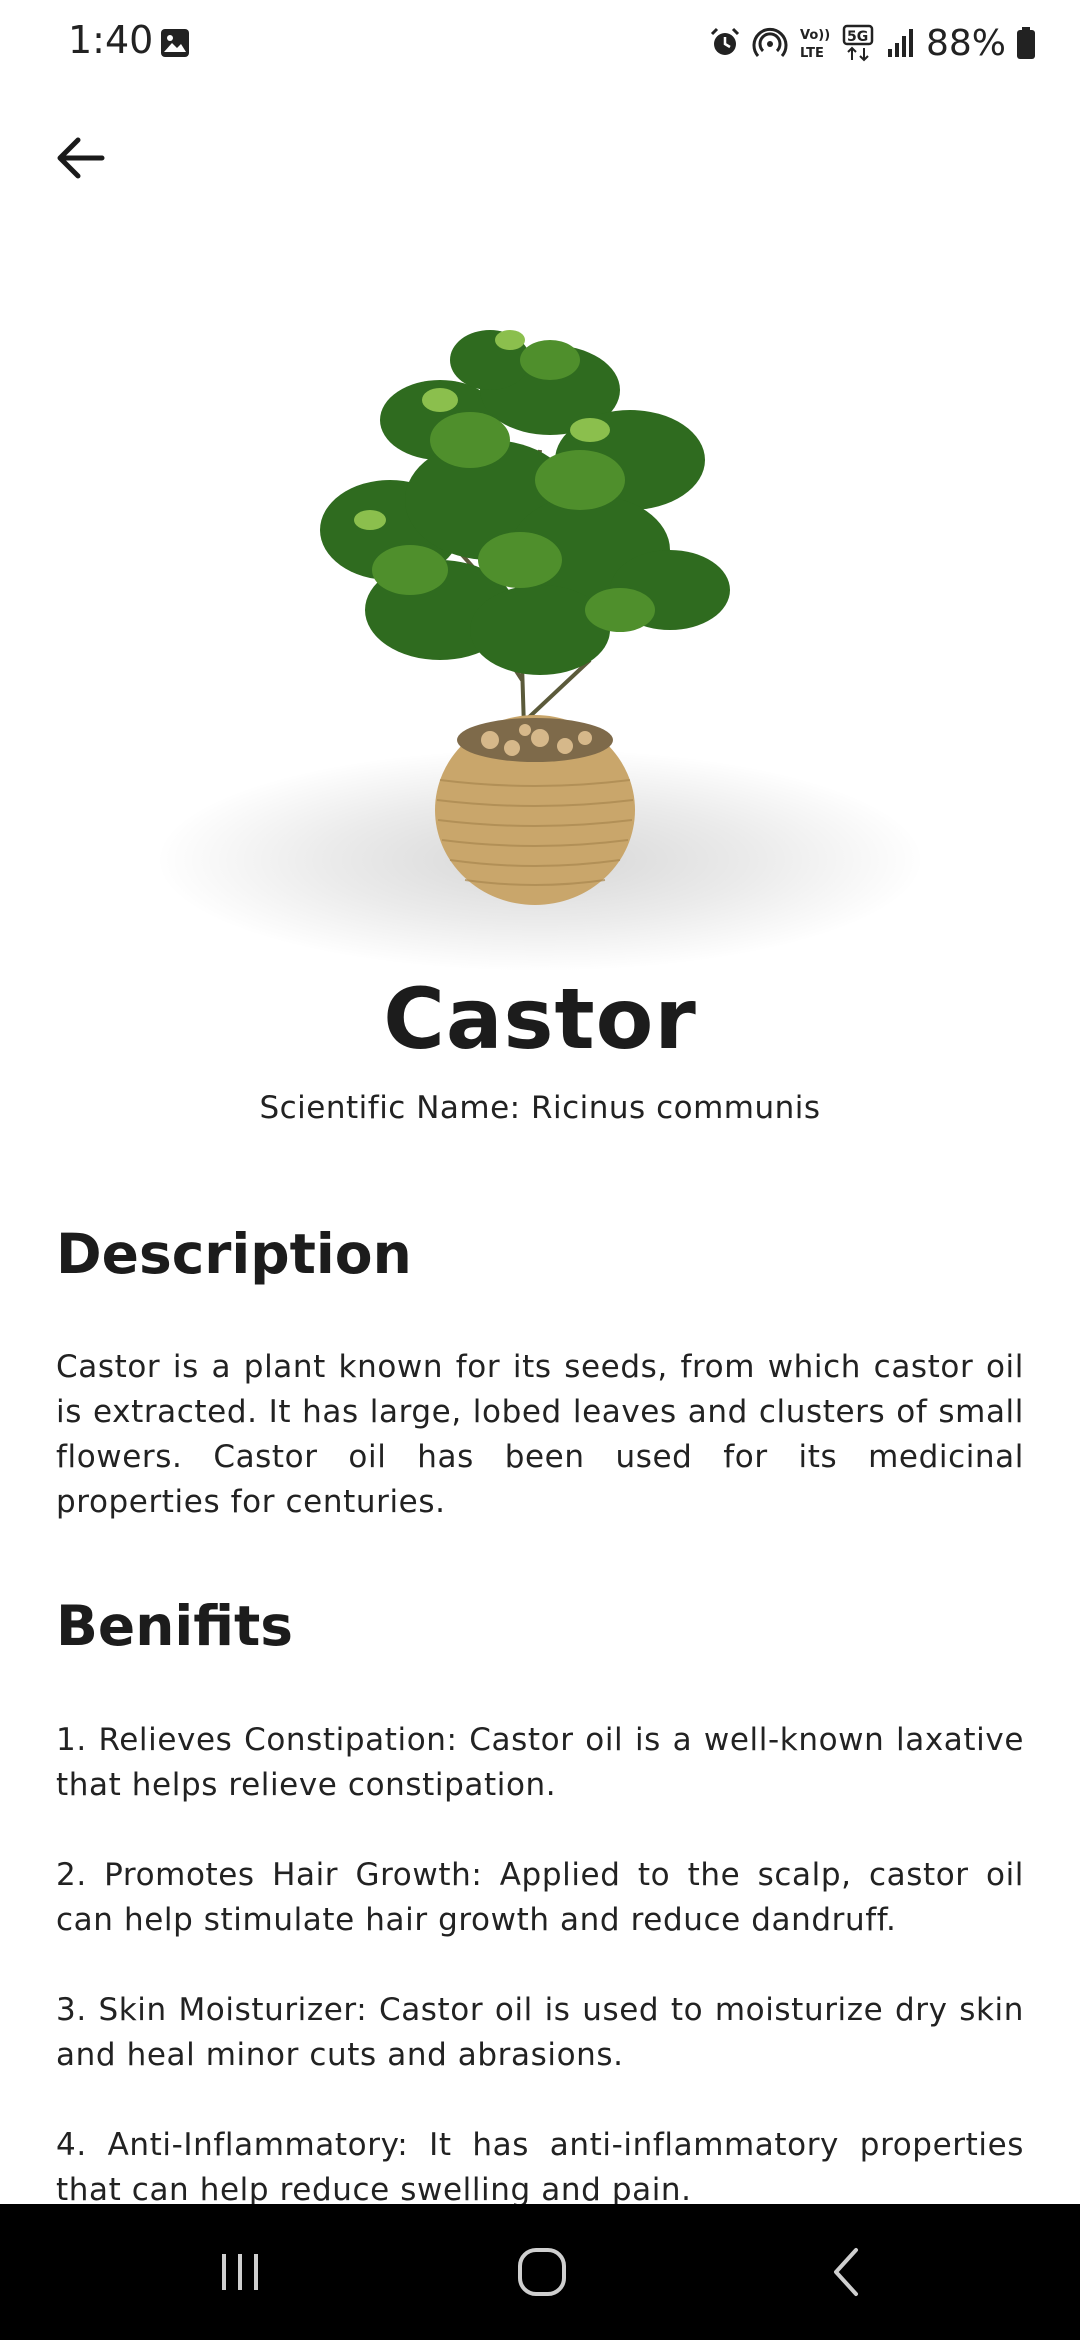 Image resolution: width=1080 pixels, height=2340 pixels. Describe the element at coordinates (234, 1254) in the screenshot. I see `description-heading: Description` at that location.